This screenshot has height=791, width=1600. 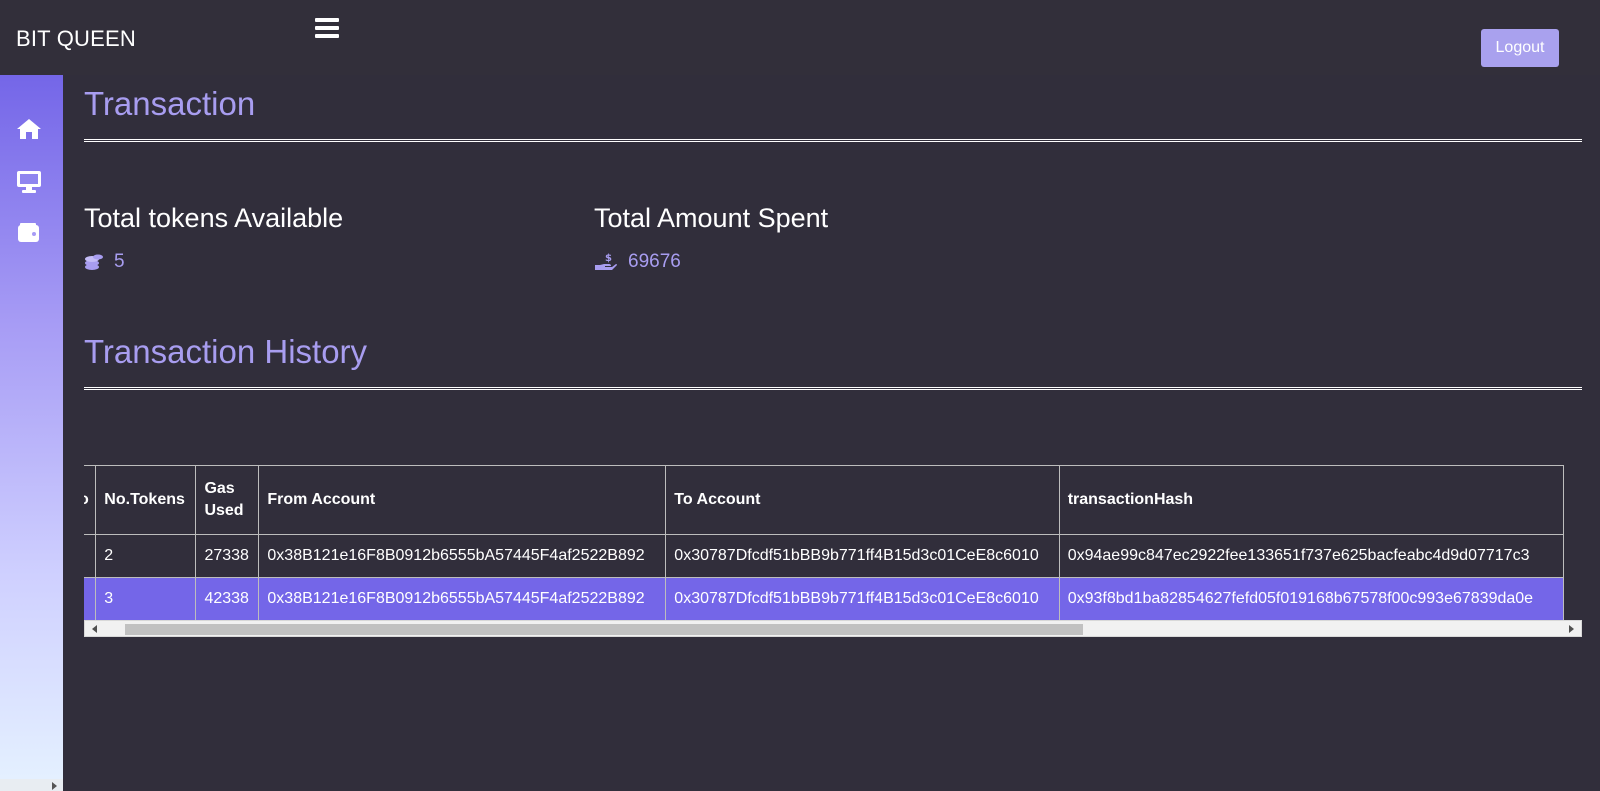 I want to click on scroll-right-icon, so click(x=1571, y=629).